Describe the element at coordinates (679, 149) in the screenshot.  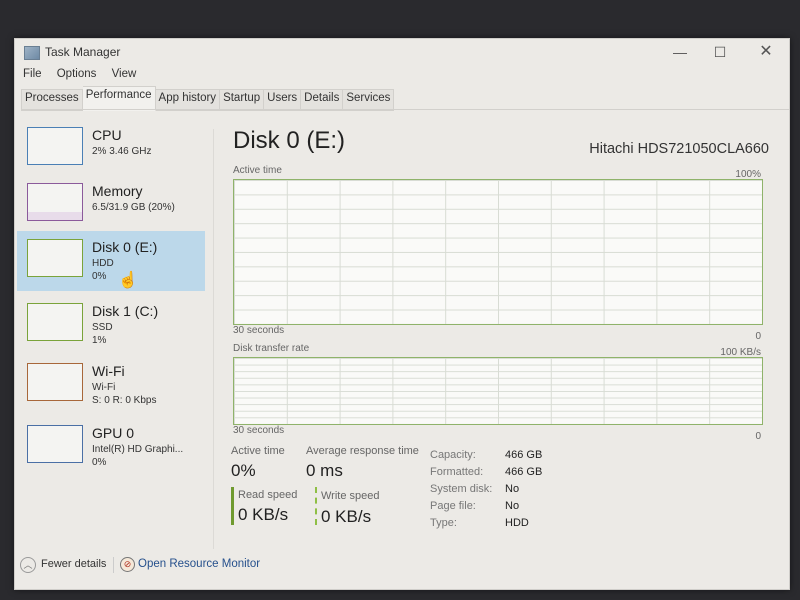
I see `disk-model: Hitachi HDS721050CLA660` at that location.